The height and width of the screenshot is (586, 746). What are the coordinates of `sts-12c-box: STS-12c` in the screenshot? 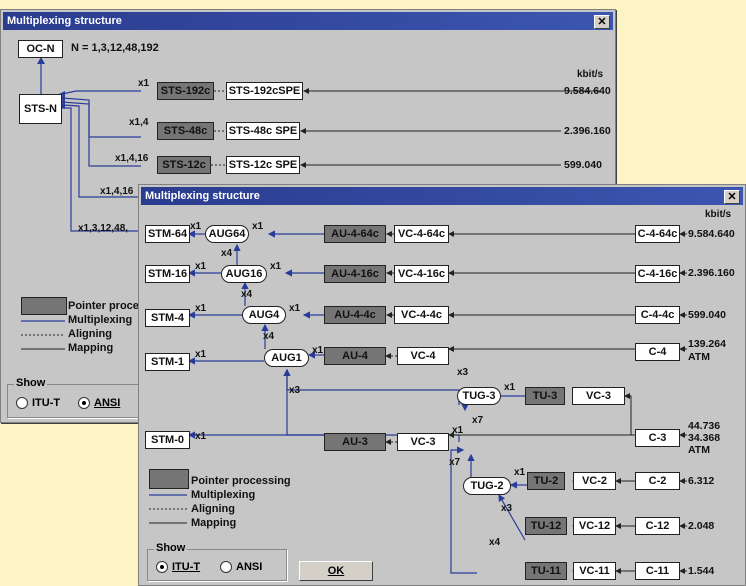 It's located at (184, 165).